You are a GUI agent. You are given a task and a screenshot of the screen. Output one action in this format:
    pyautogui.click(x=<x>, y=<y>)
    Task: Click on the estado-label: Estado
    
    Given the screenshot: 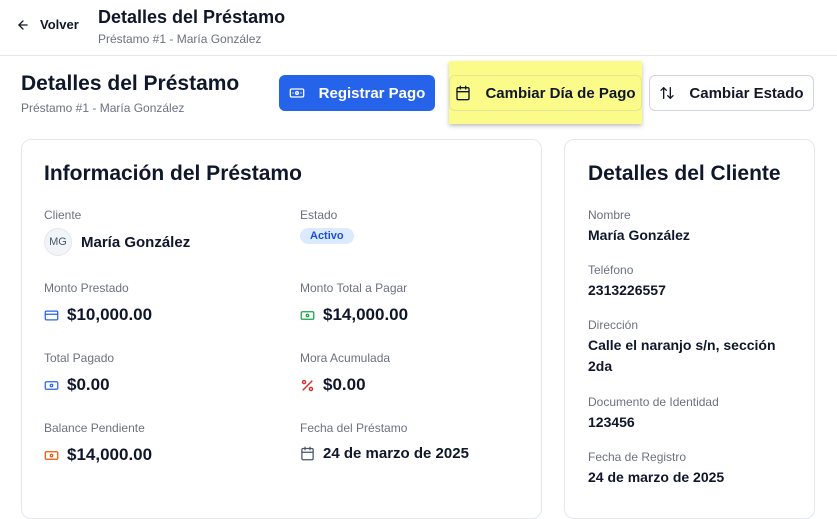 What is the action you would take?
    pyautogui.click(x=319, y=215)
    